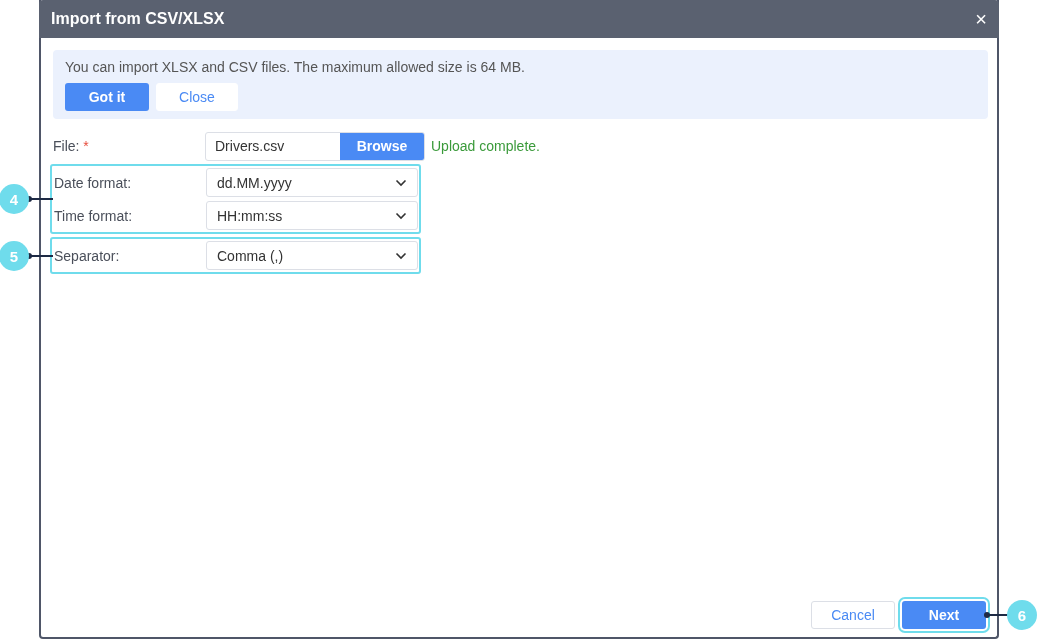  Describe the element at coordinates (382, 146) in the screenshot. I see `browse-button: Browse` at that location.